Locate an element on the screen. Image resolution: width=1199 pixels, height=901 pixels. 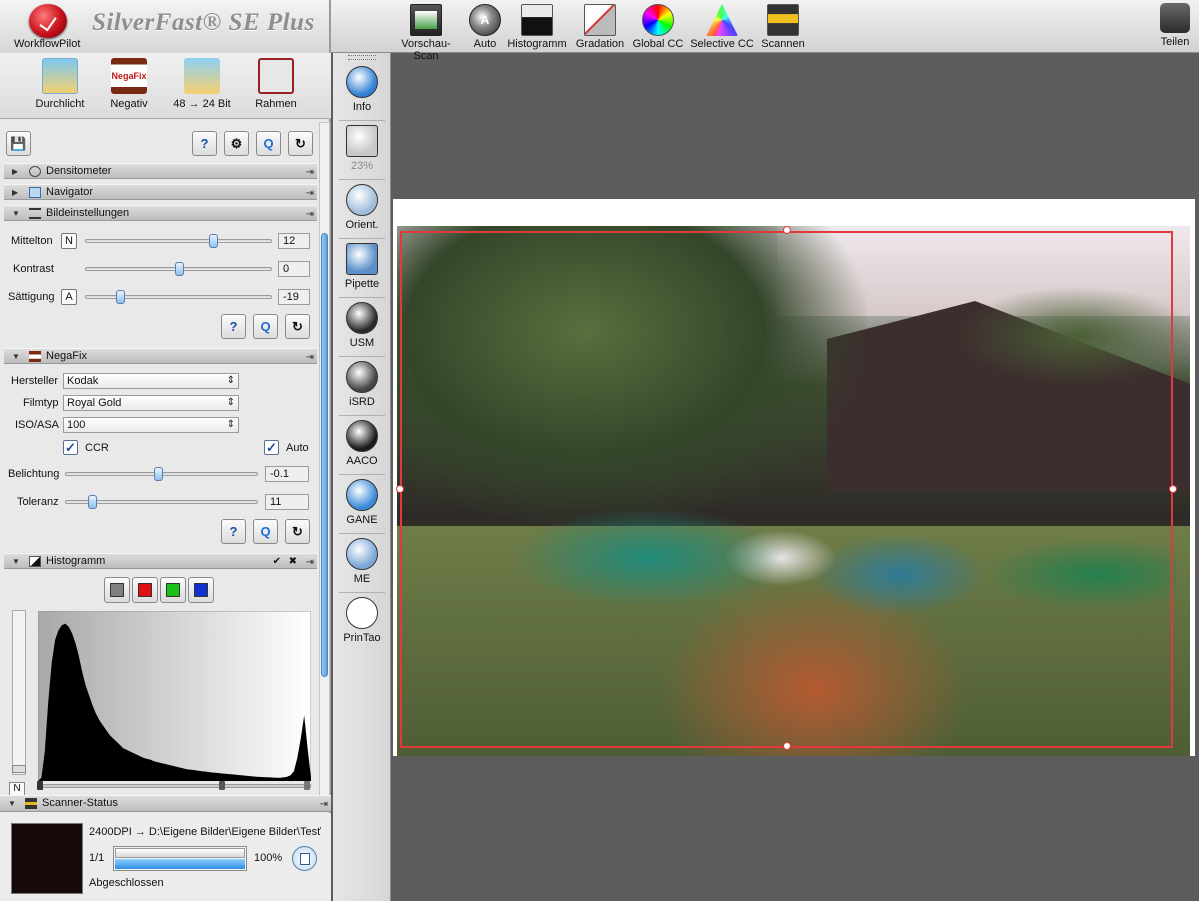
saettigung-thumb is located at coordinates (121, 297).